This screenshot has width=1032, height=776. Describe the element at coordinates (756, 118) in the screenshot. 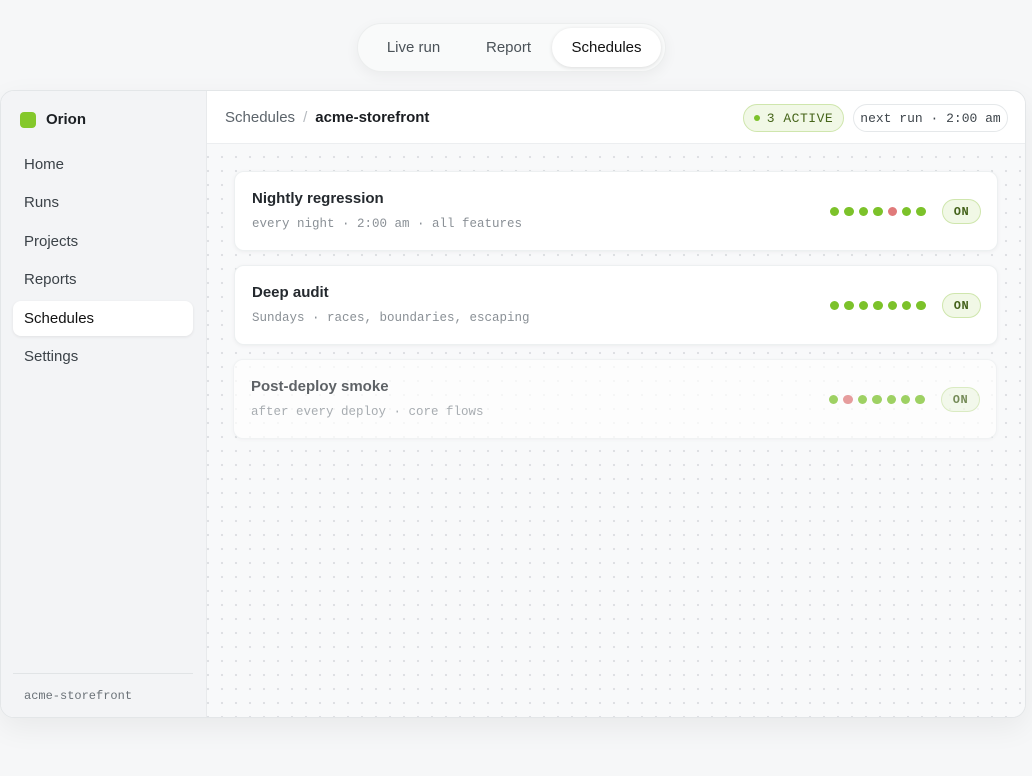

I see `status-dot-icon` at that location.